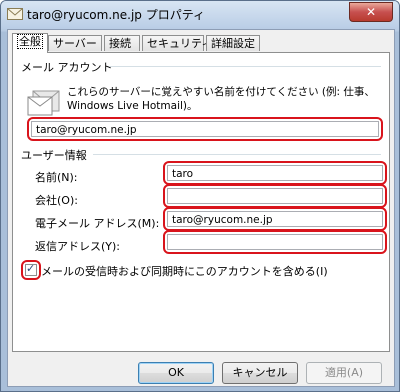 Image resolution: width=400 pixels, height=392 pixels. What do you see at coordinates (275, 219) in the screenshot?
I see `email-field: taro@ryucom.ne.jp` at bounding box center [275, 219].